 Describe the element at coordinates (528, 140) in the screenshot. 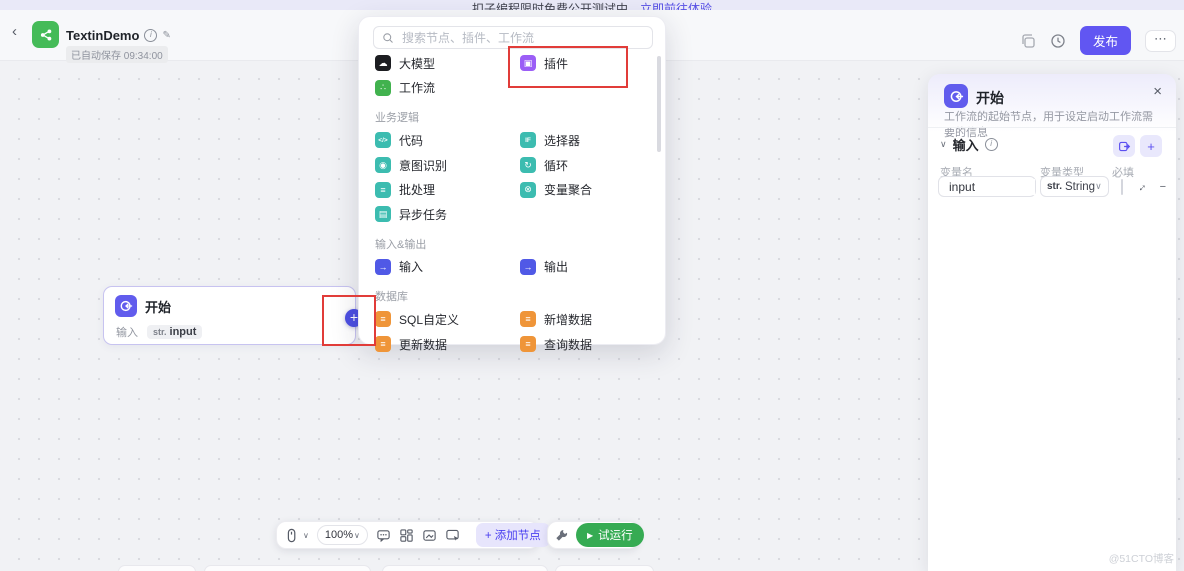

I see `selector-icon: IF` at that location.